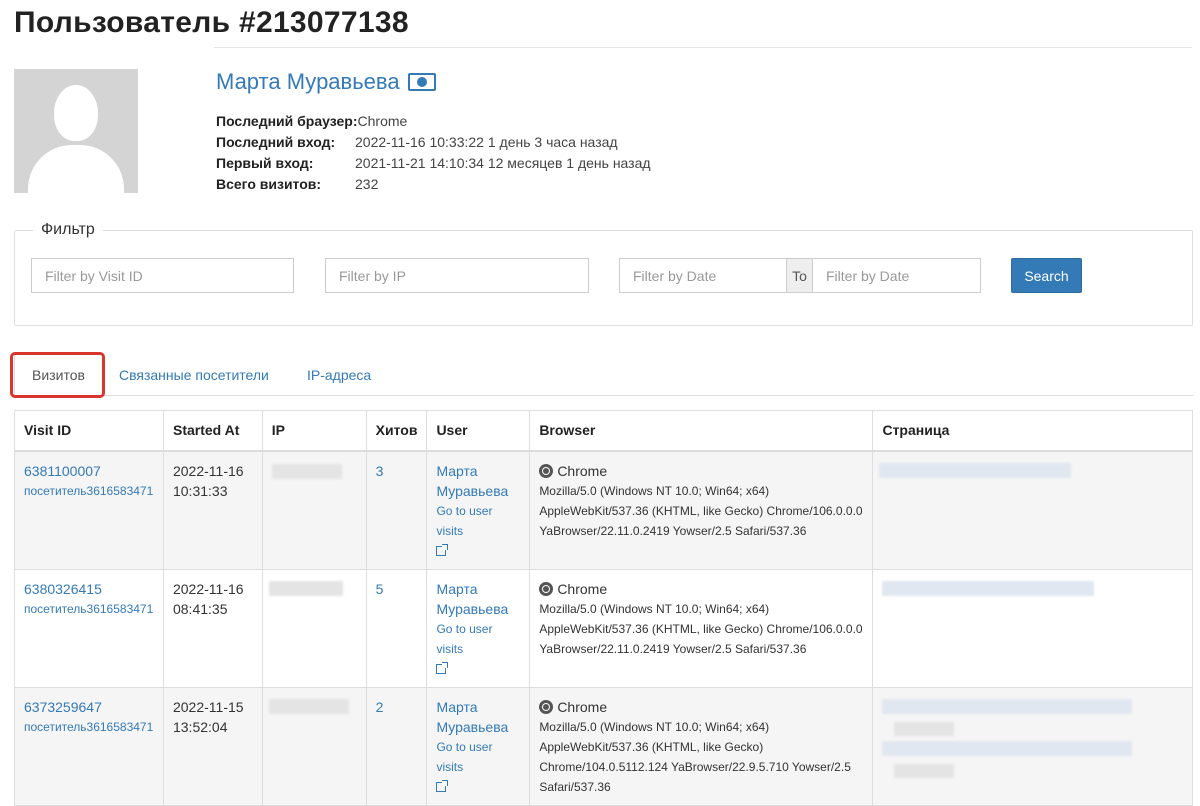 The width and height of the screenshot is (1200, 806). I want to click on info-value: Chrome, so click(382, 120).